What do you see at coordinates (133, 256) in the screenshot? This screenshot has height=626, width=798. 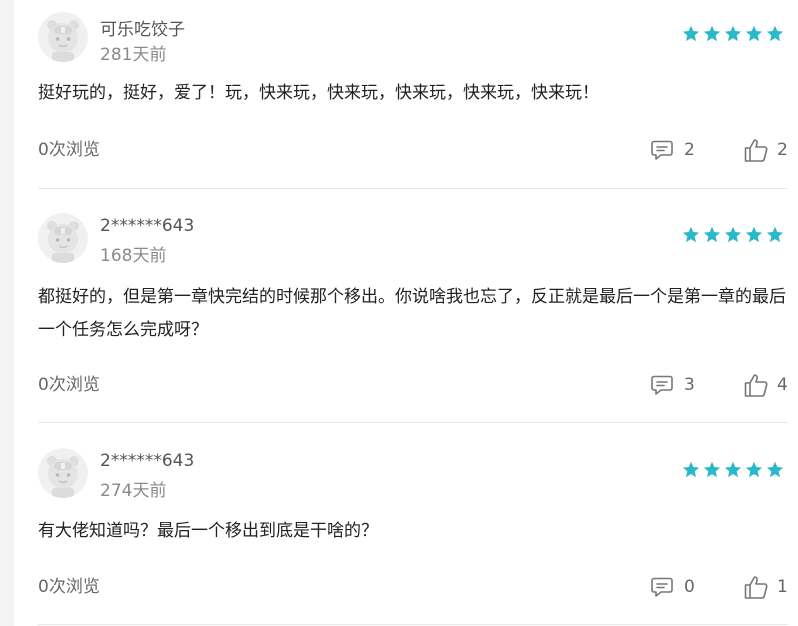 I see `review-time: 168天前` at bounding box center [133, 256].